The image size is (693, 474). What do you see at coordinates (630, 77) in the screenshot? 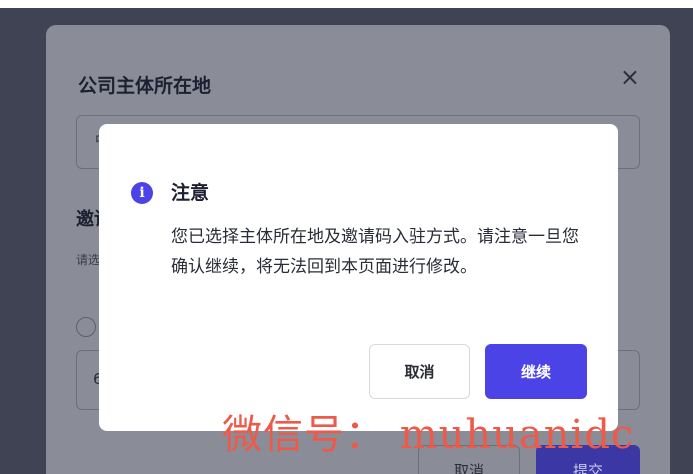
I see `close-icon: ×` at bounding box center [630, 77].